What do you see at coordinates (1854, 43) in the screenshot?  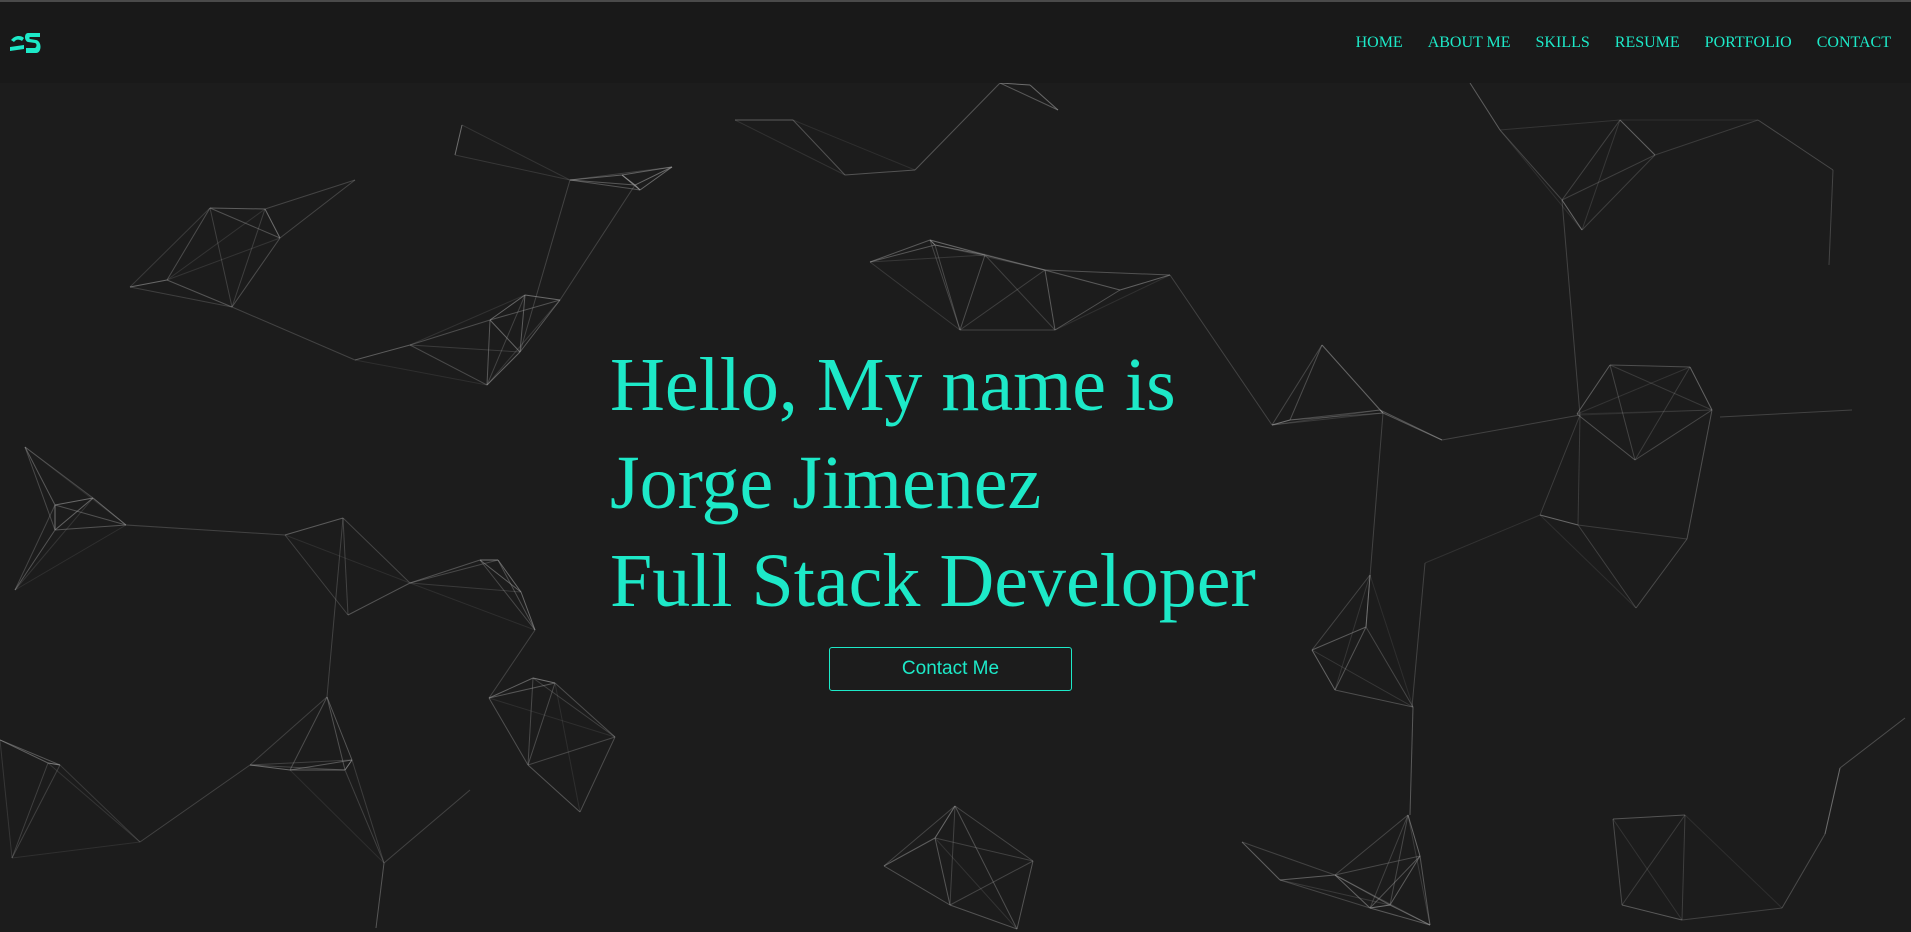 I see `nav-link-contact: CONTACT` at bounding box center [1854, 43].